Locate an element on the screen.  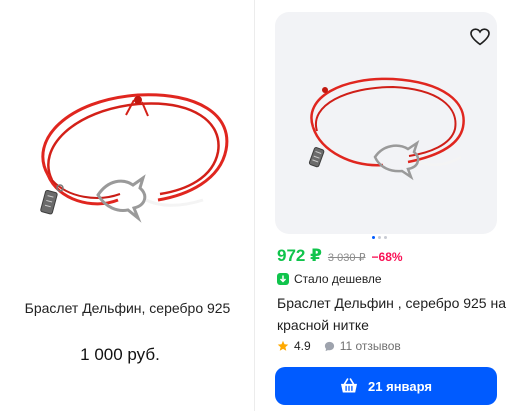
price-drop-badge: Стало дешевле is located at coordinates (329, 279).